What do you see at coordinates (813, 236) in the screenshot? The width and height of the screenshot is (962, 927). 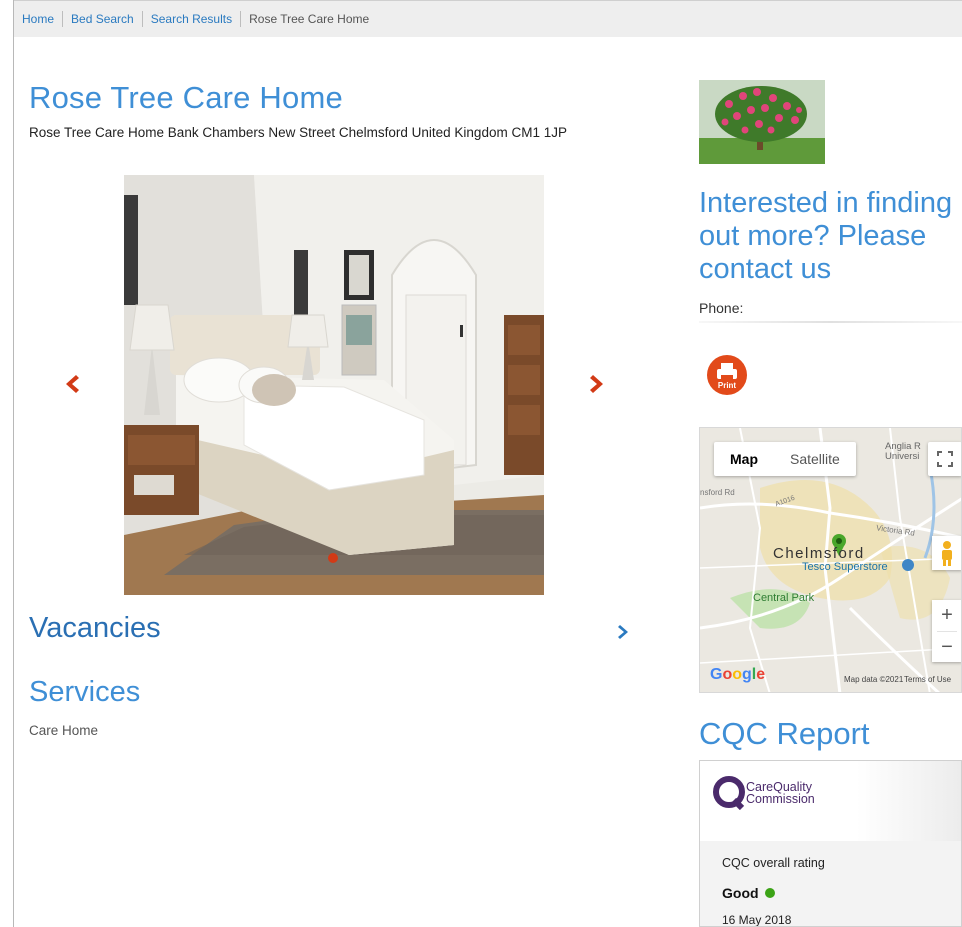 I see `contact-heading-line: out more? Please` at bounding box center [813, 236].